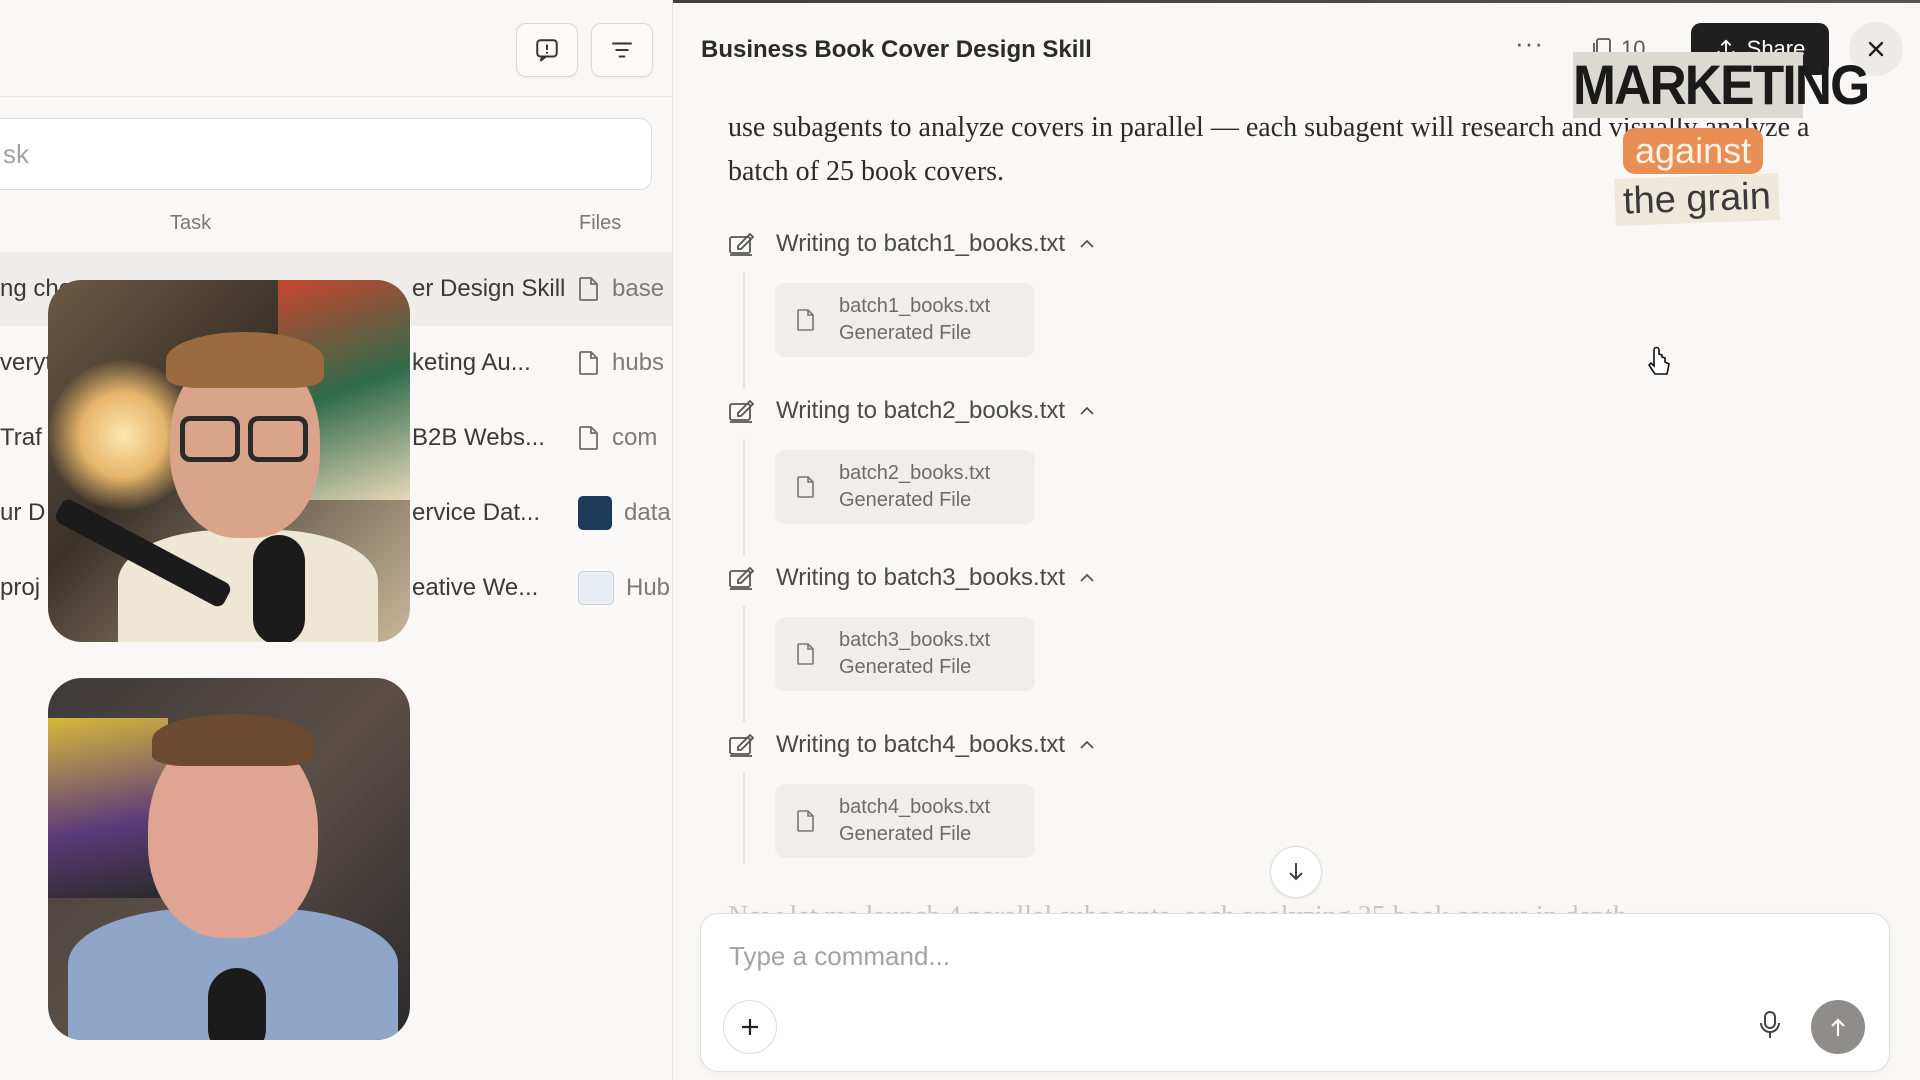 The height and width of the screenshot is (1080, 1920). What do you see at coordinates (1721, 85) in the screenshot?
I see `logo-line-1: MARKETING` at bounding box center [1721, 85].